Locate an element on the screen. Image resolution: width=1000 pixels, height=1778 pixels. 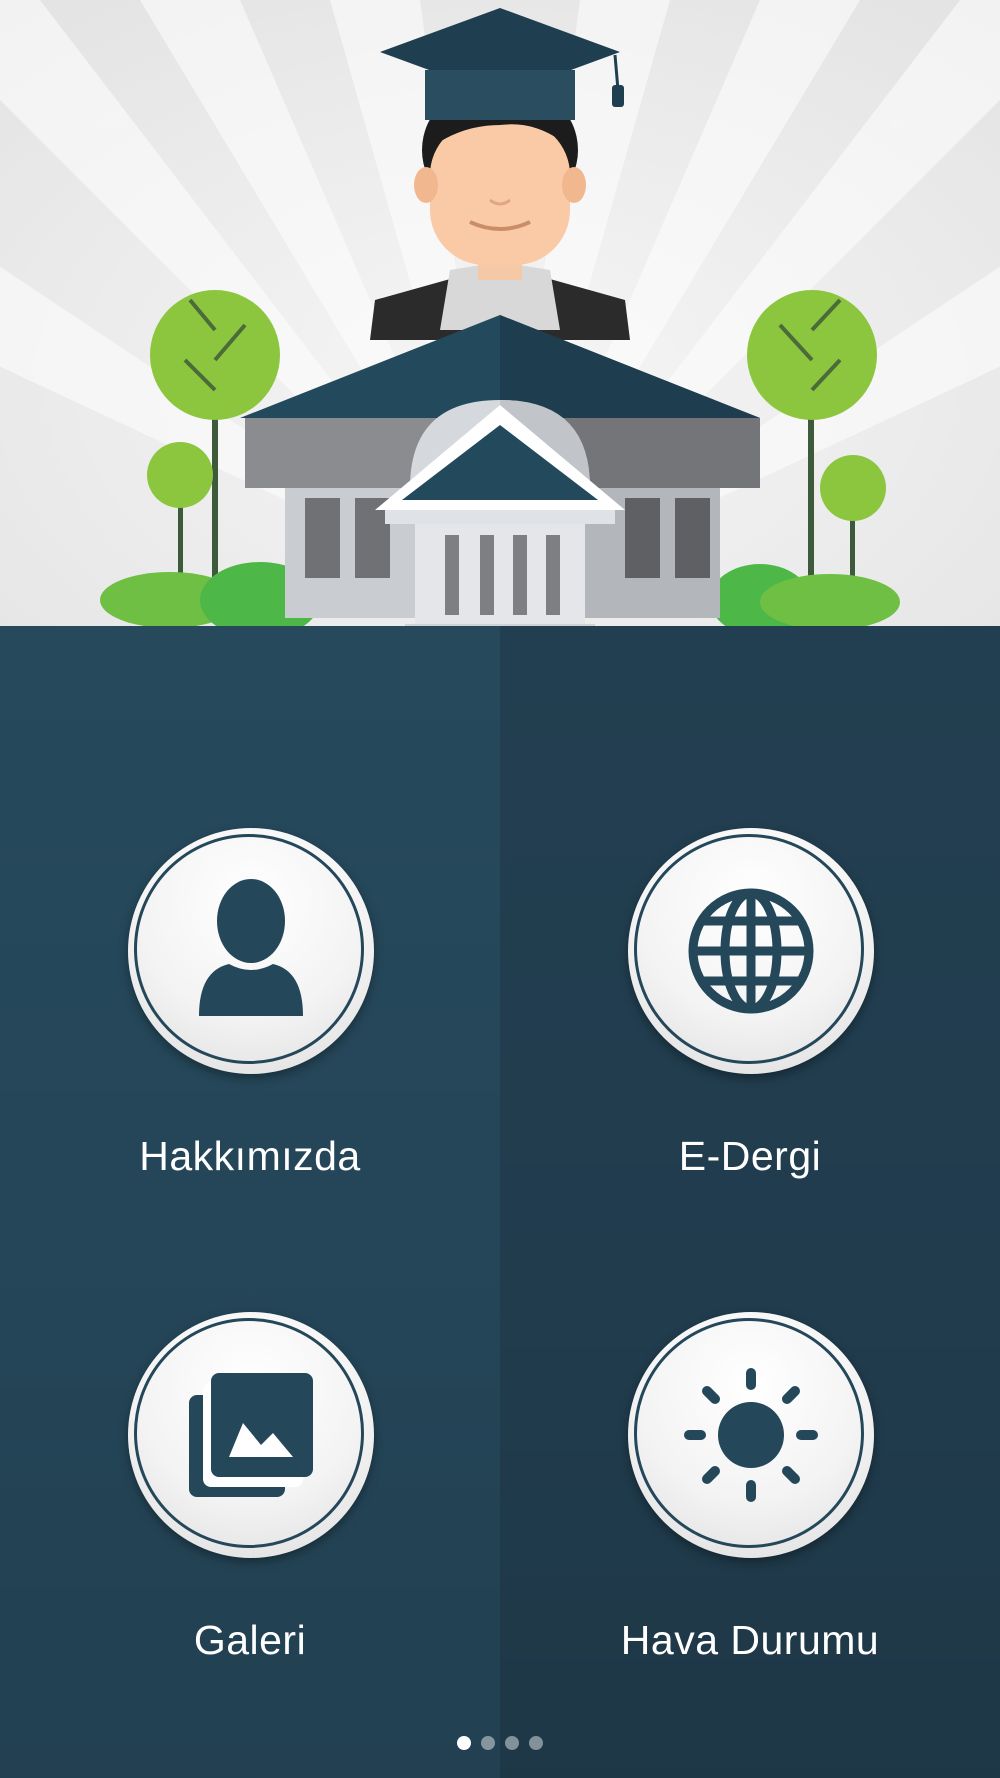
person-icon is located at coordinates (251, 951).